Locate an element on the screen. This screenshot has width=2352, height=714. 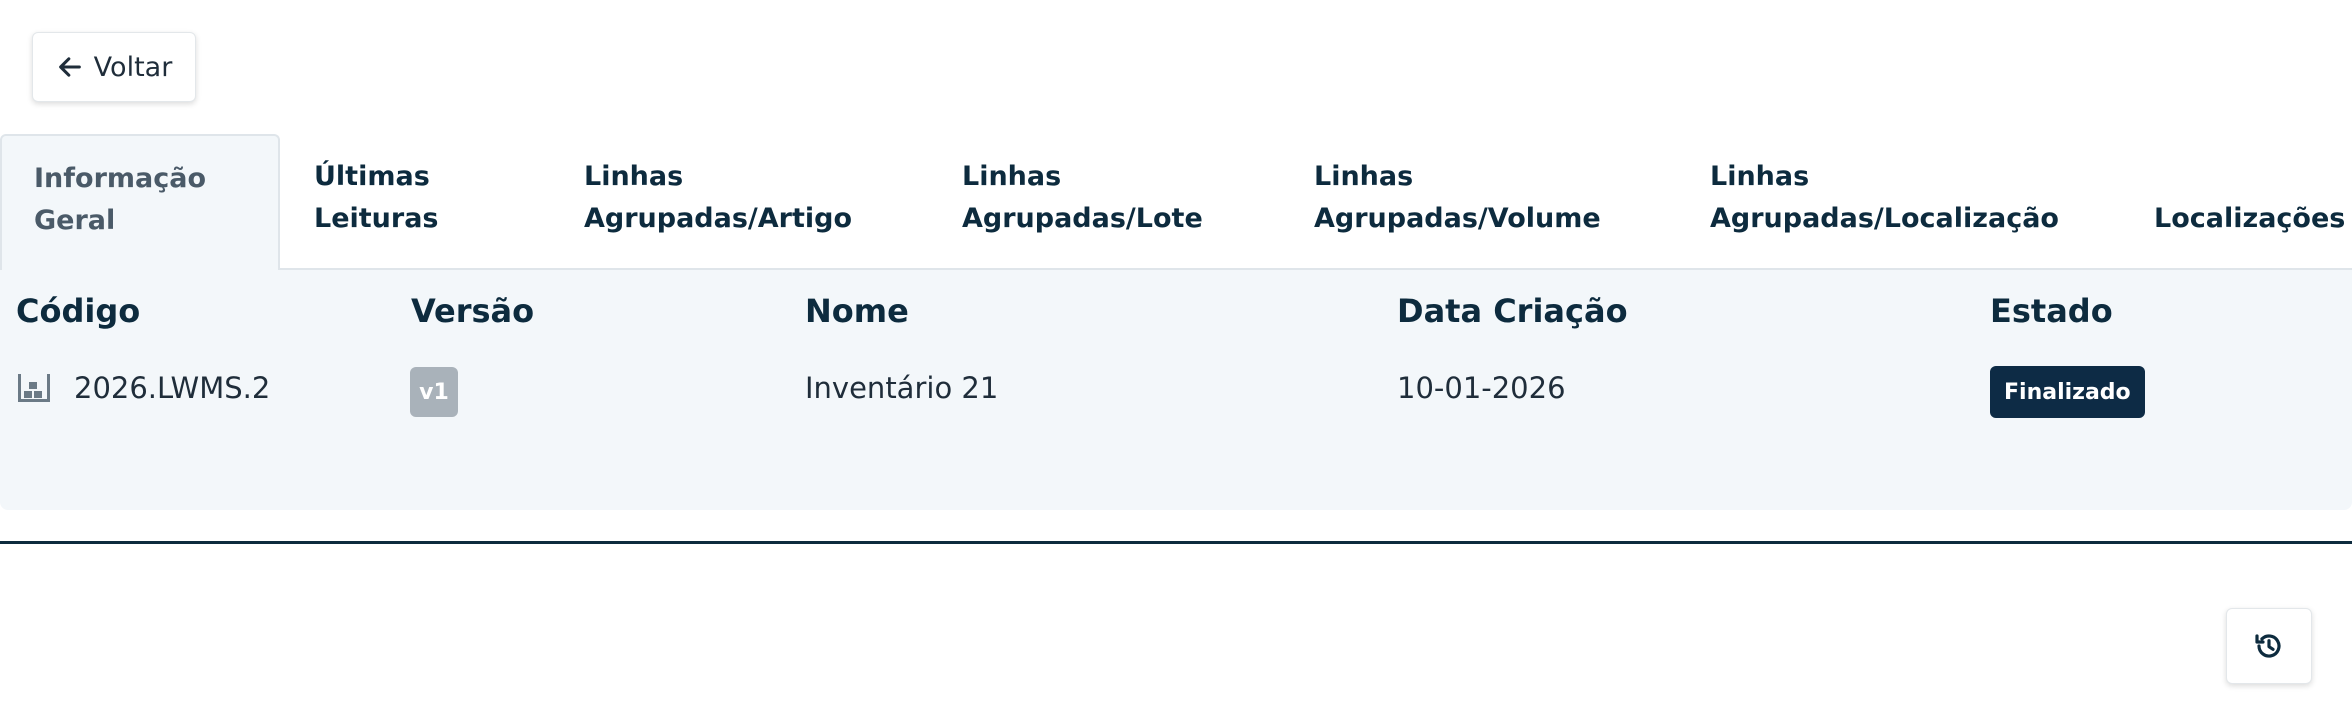
tab-label-line2: Leituras is located at coordinates (376, 218).